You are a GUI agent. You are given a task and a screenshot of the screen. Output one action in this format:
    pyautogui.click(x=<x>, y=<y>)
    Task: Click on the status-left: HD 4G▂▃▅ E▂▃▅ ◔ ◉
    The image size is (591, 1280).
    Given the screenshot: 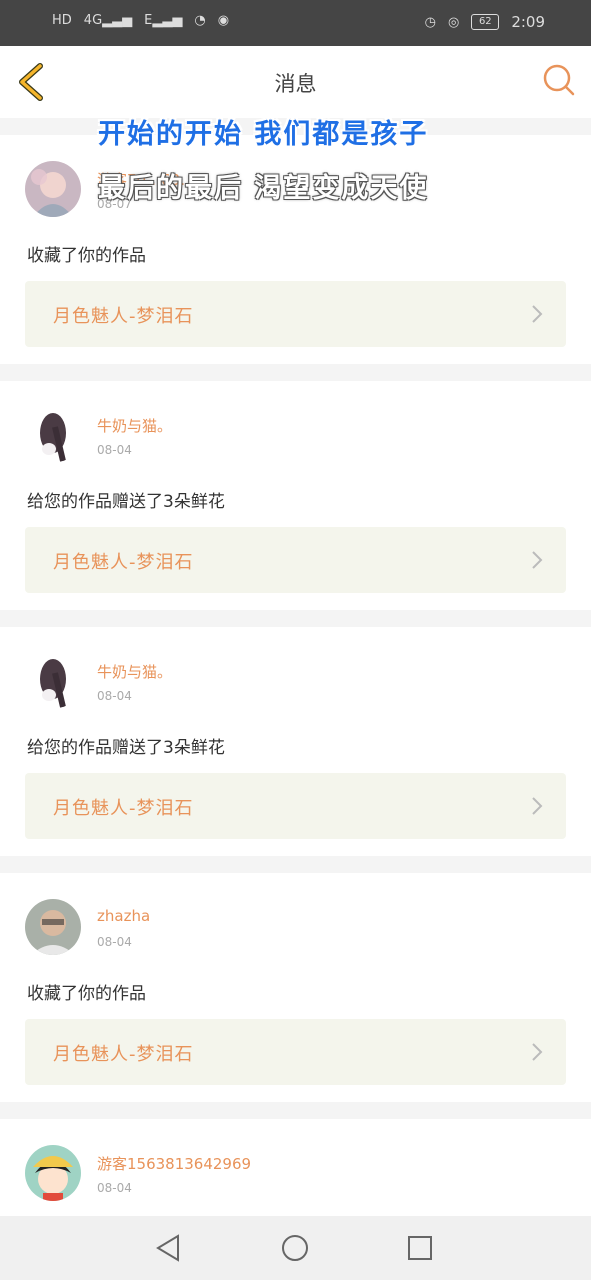 What is the action you would take?
    pyautogui.click(x=140, y=20)
    